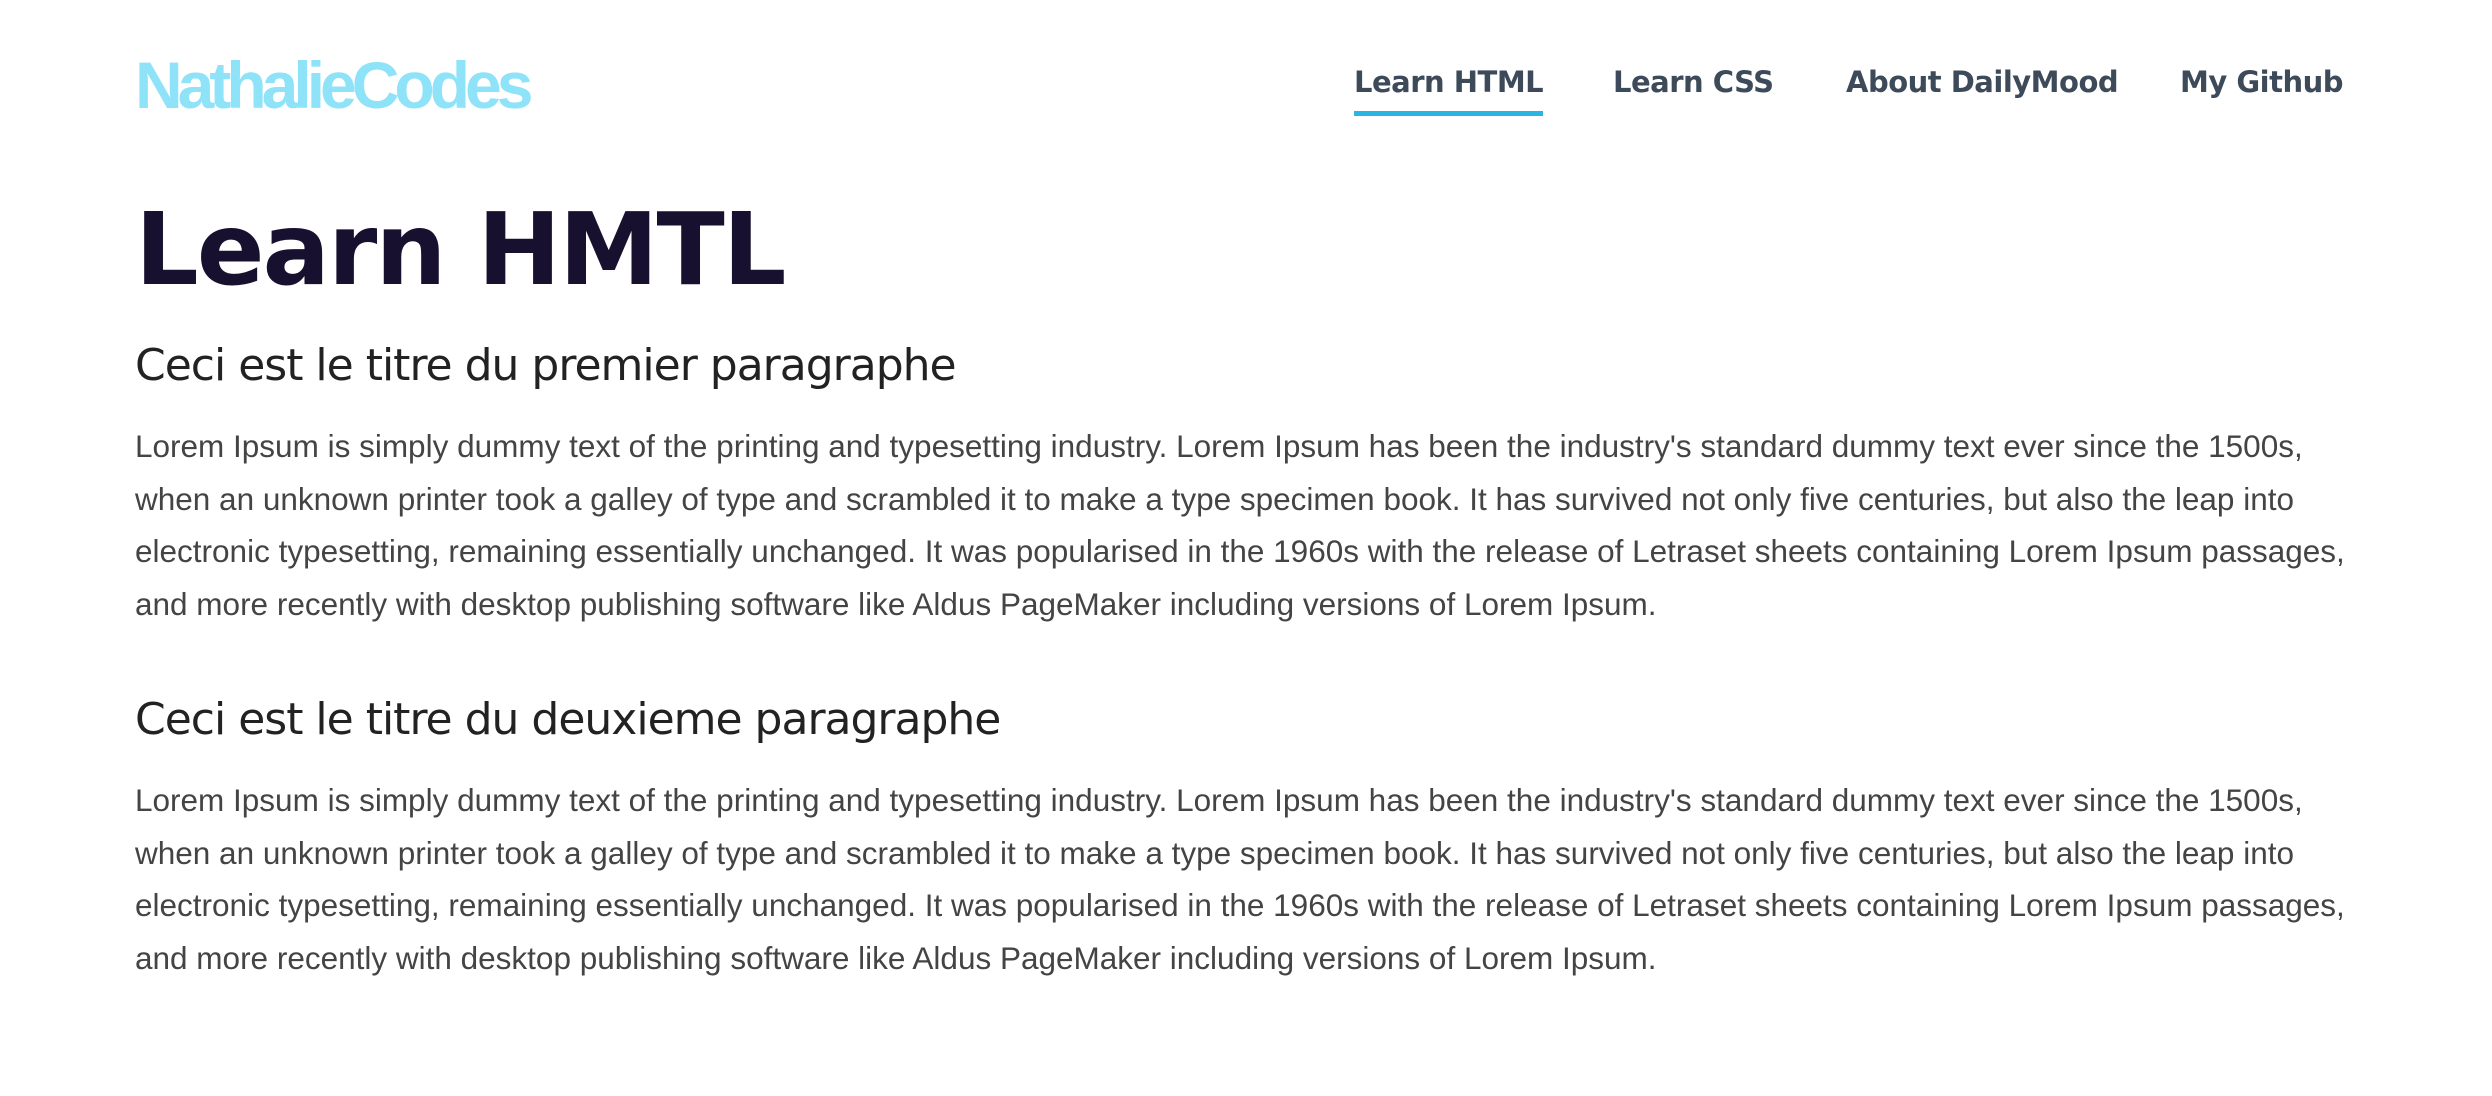 This screenshot has height=1096, width=2492. What do you see at coordinates (568, 719) in the screenshot?
I see `section-heading-2: Ceci est le titre du deuxieme paragraphe` at bounding box center [568, 719].